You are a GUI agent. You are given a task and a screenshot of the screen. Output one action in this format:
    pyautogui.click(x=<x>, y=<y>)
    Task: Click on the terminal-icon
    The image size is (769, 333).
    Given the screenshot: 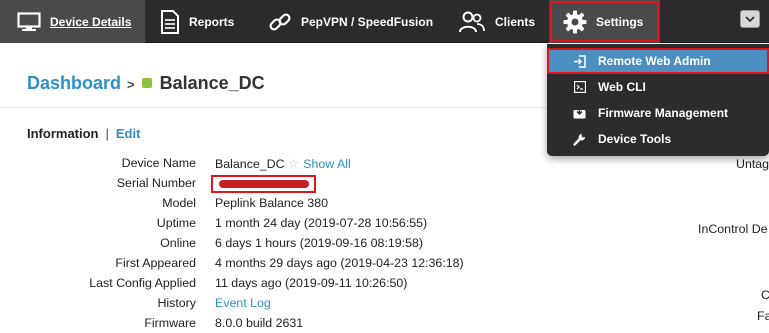 What is the action you would take?
    pyautogui.click(x=579, y=87)
    